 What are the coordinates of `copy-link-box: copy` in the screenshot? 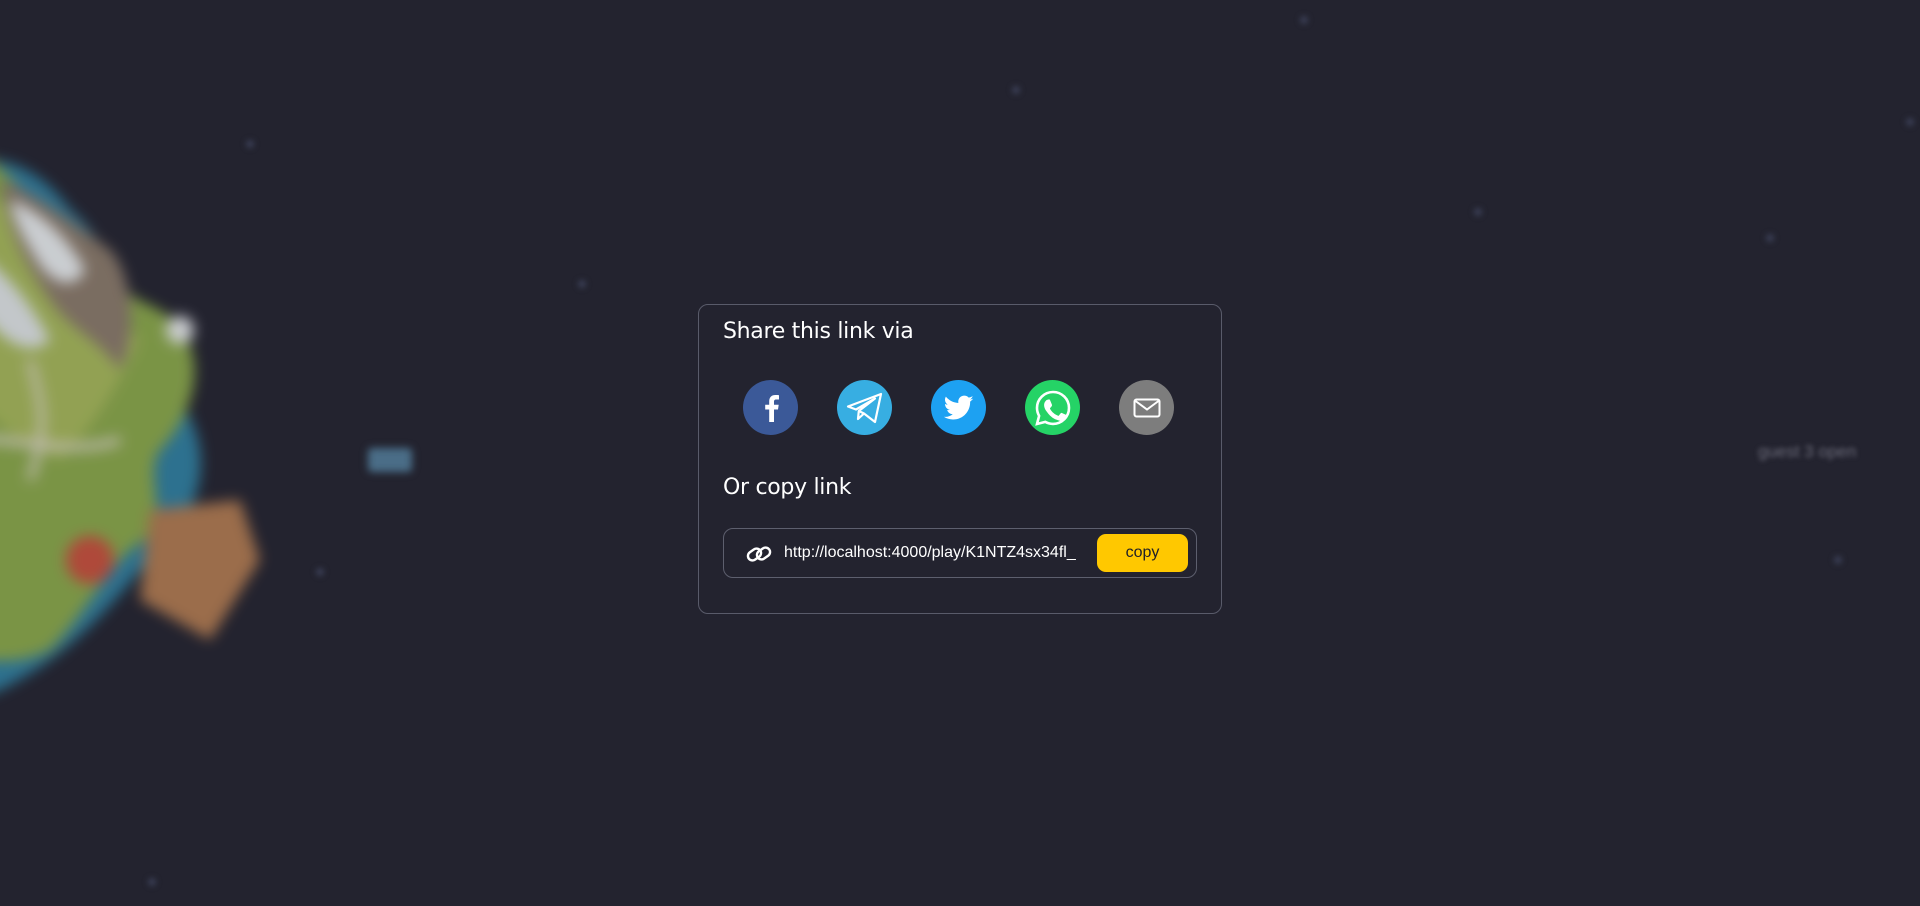 It's located at (960, 553).